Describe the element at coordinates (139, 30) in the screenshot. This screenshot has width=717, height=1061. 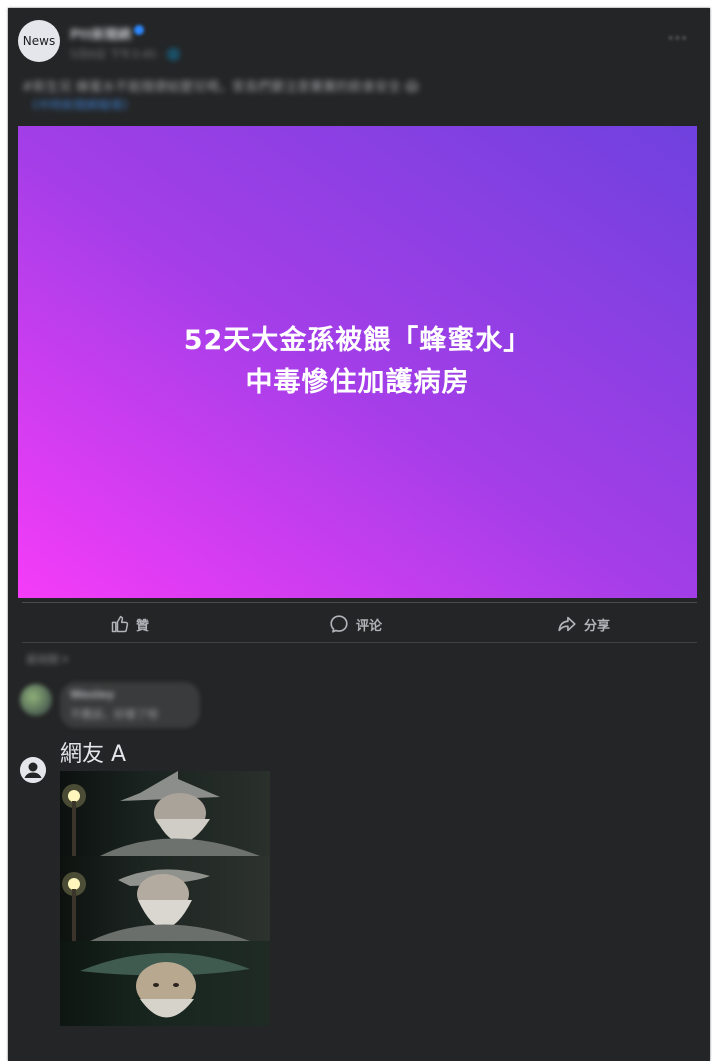
I see `verified-icon` at that location.